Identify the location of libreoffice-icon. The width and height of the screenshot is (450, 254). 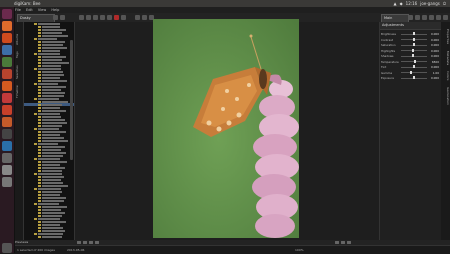
(7, 50).